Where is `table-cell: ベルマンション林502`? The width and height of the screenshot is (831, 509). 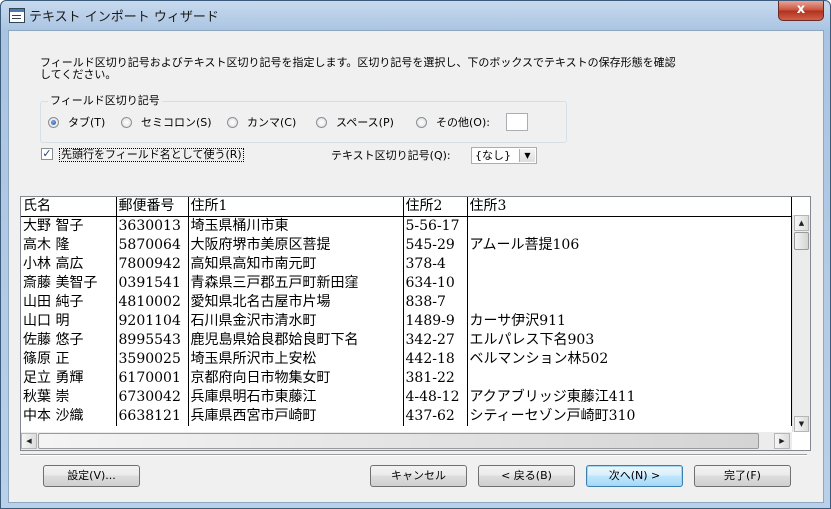 table-cell: ベルマンション林502 is located at coordinates (629, 359).